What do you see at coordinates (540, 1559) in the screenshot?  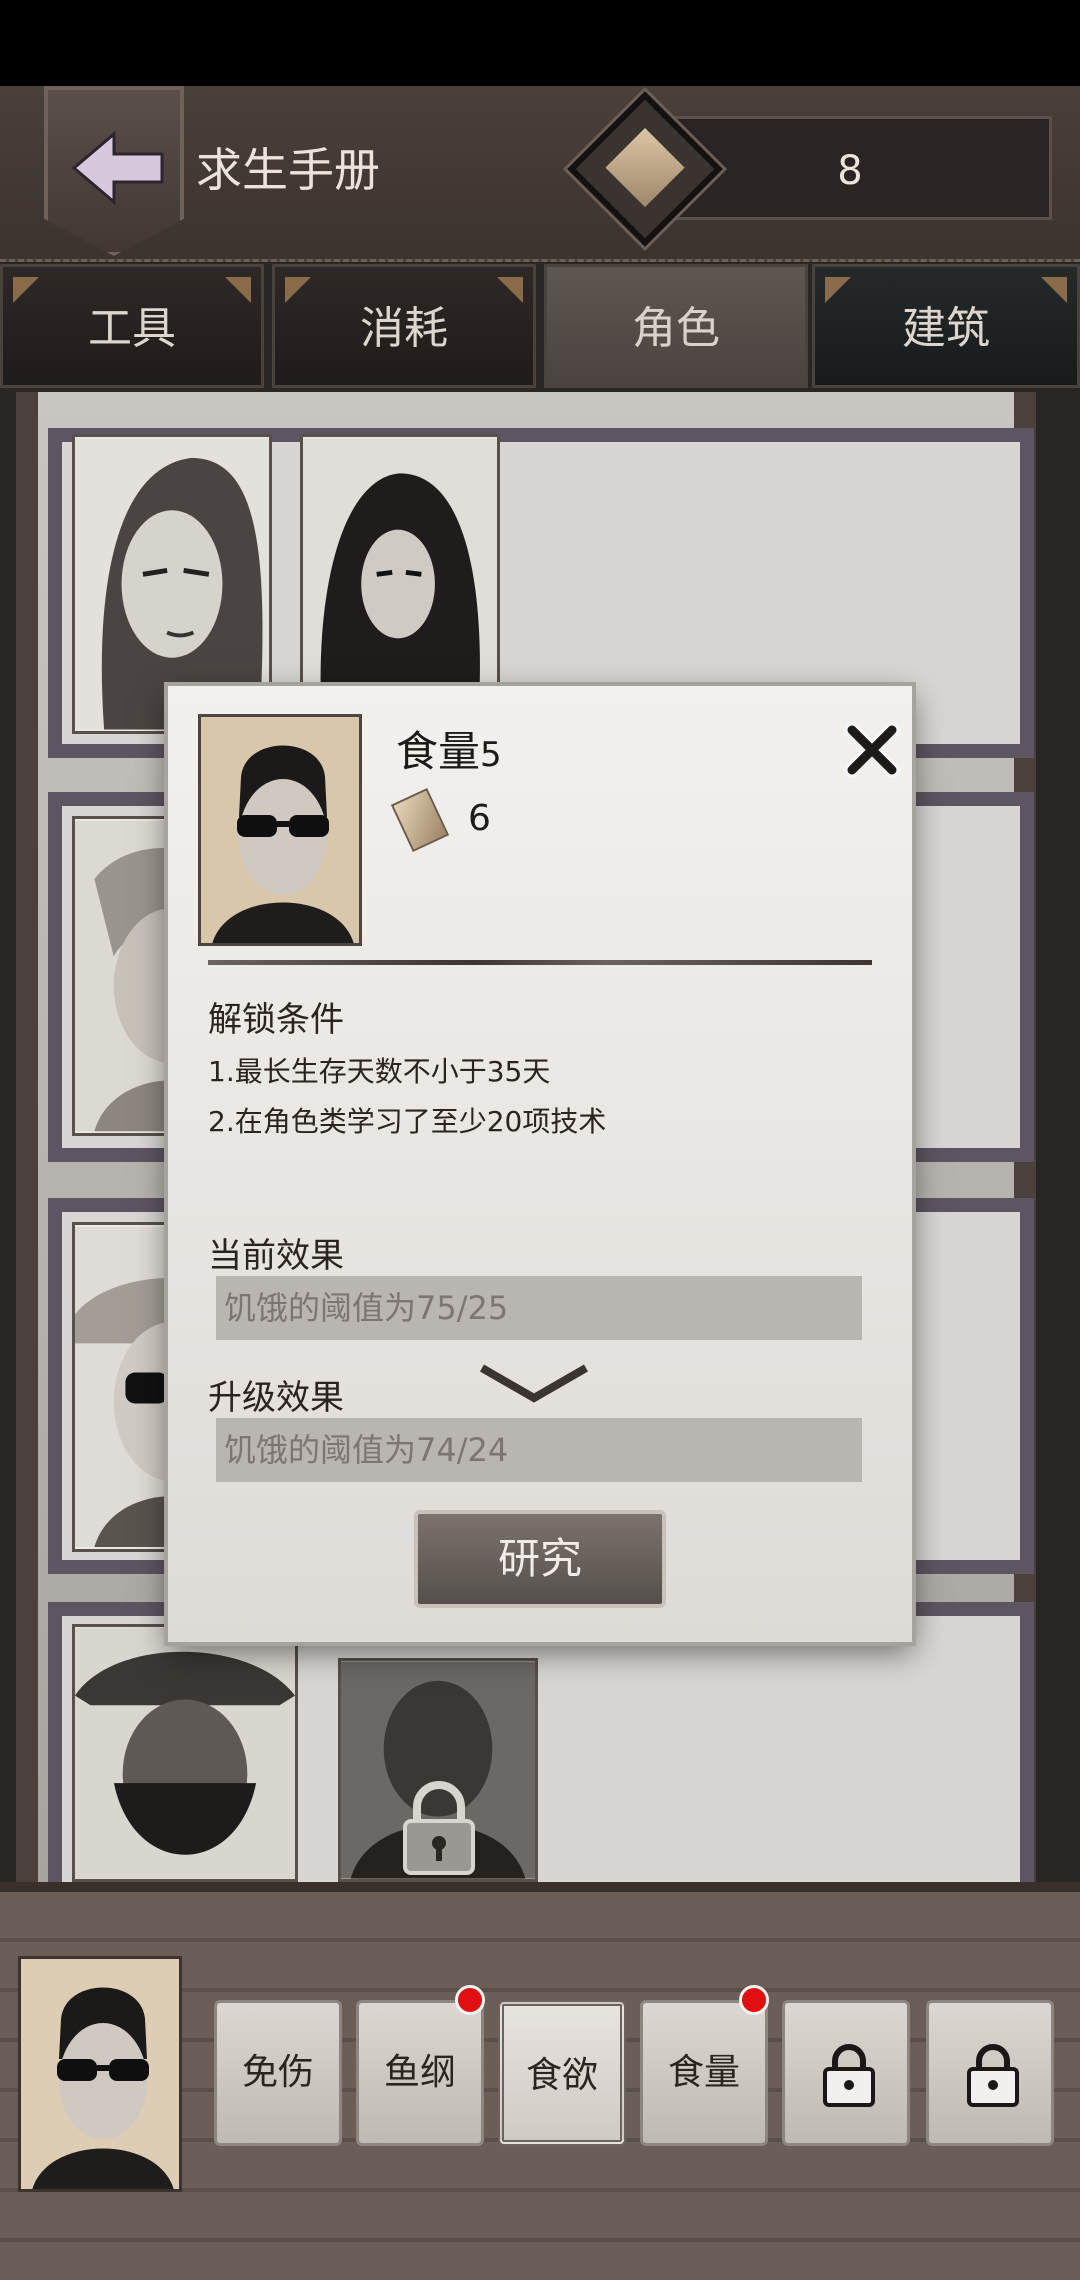 I see `research-button: 研究` at bounding box center [540, 1559].